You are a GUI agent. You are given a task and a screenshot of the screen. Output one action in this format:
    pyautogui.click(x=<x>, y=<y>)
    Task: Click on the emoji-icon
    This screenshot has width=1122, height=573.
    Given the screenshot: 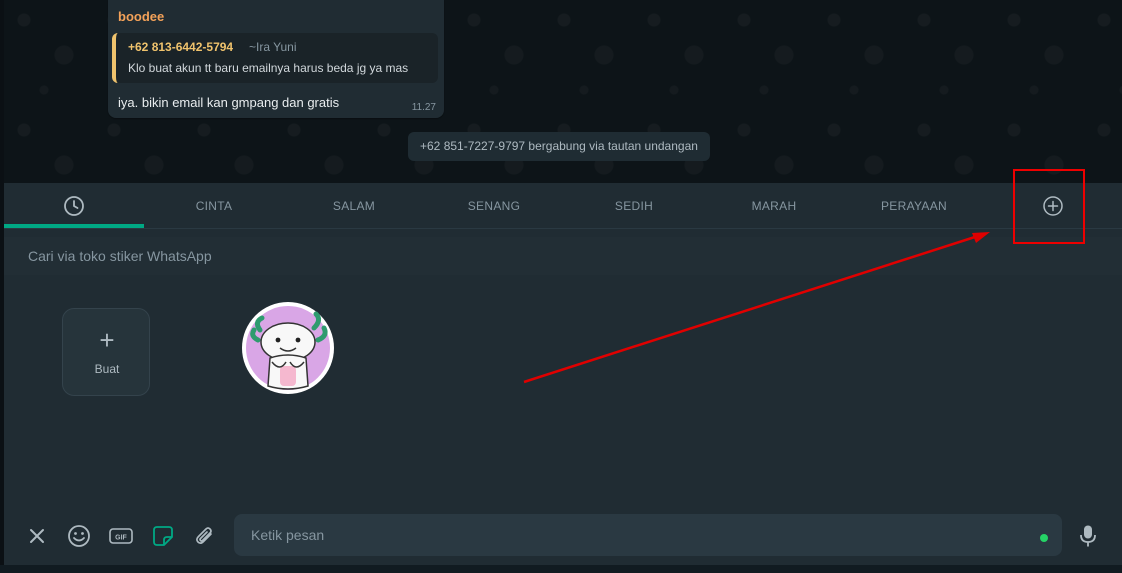 What is the action you would take?
    pyautogui.click(x=79, y=536)
    